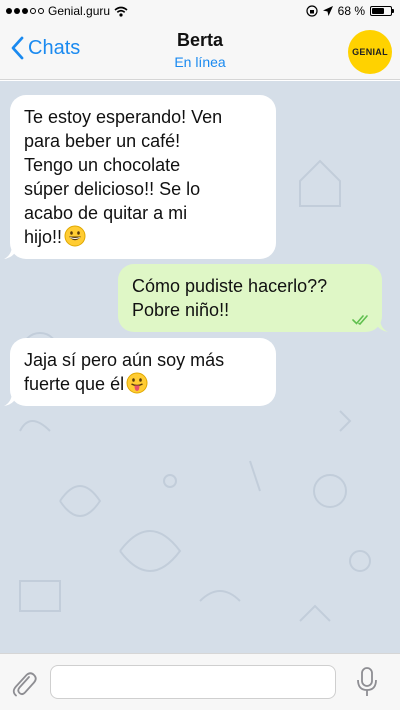 The image size is (400, 710). I want to click on message-last-line: fuerte que él, so click(143, 384).